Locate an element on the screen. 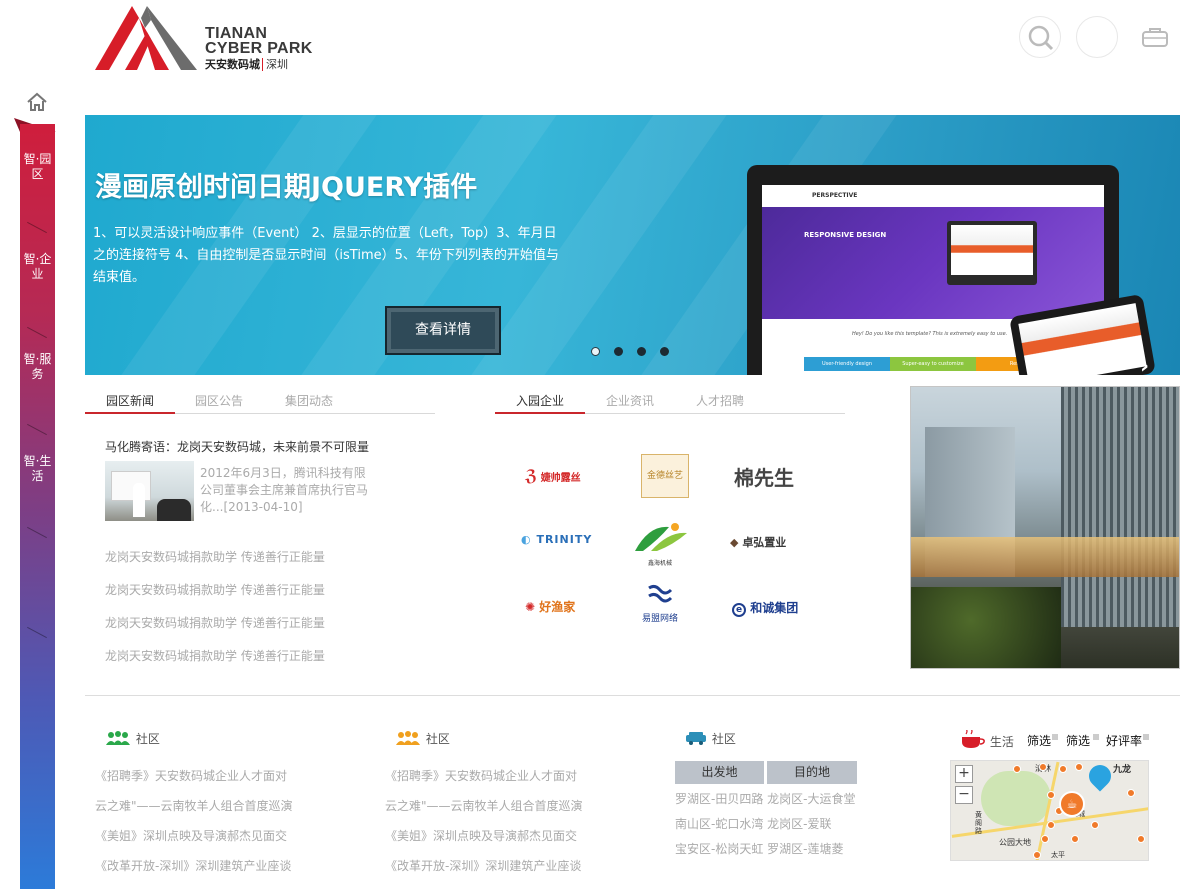 The image size is (1198, 889). filter-select-2: 筛选 is located at coordinates (1078, 740).